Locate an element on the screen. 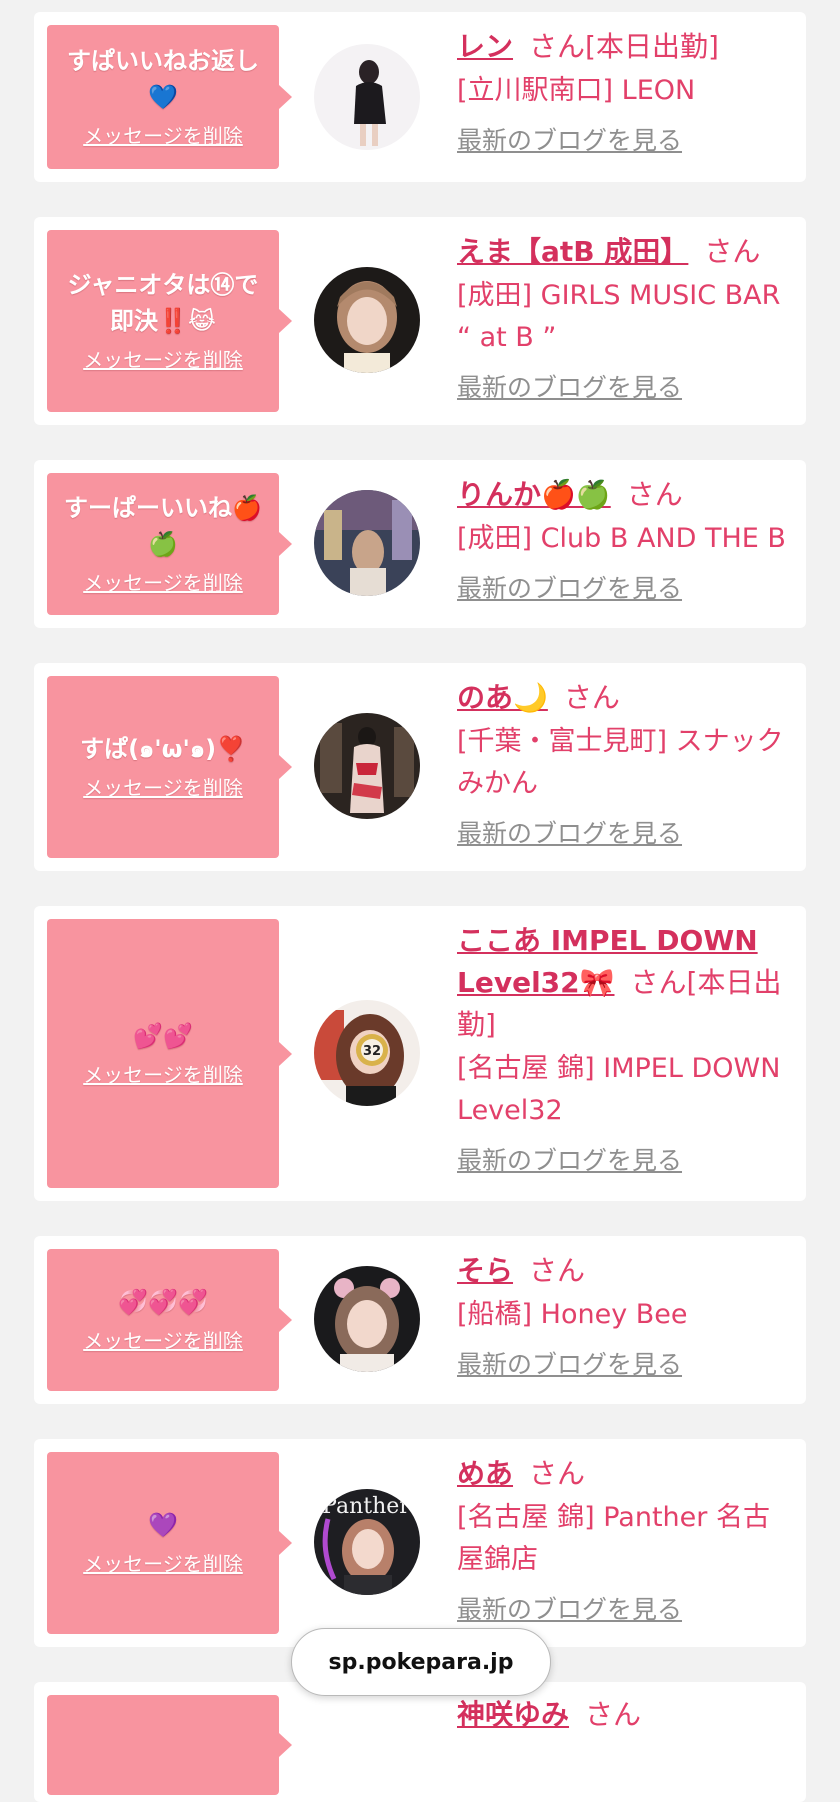  message-bubble: すぱ(๑'ω'๑)❣️ メッセージを削除 is located at coordinates (169, 767).